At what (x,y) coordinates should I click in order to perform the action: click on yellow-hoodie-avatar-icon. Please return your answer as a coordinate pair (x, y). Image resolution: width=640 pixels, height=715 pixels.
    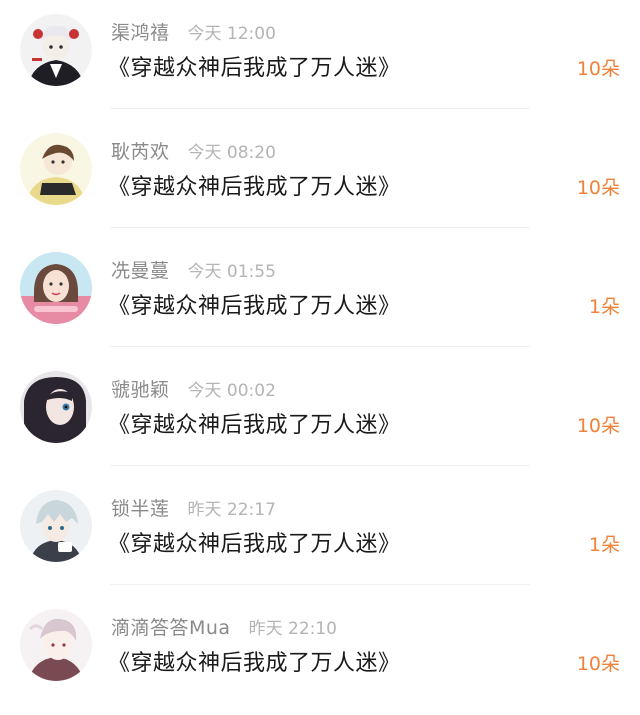
    Looking at the image, I should click on (56, 169).